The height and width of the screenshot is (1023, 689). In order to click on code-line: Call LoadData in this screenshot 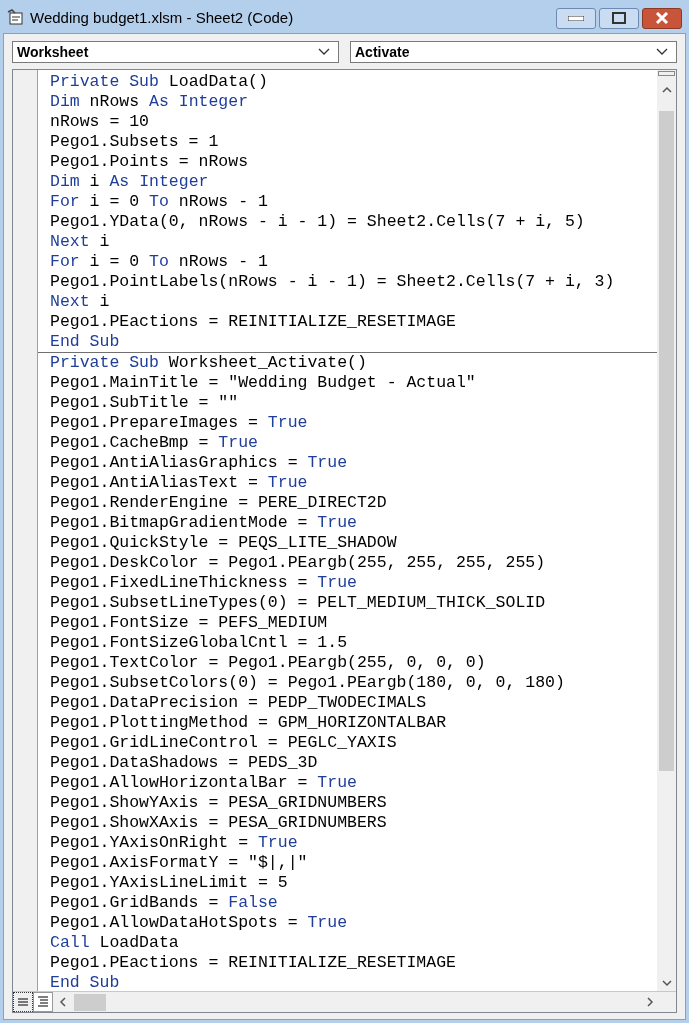, I will do `click(114, 943)`.